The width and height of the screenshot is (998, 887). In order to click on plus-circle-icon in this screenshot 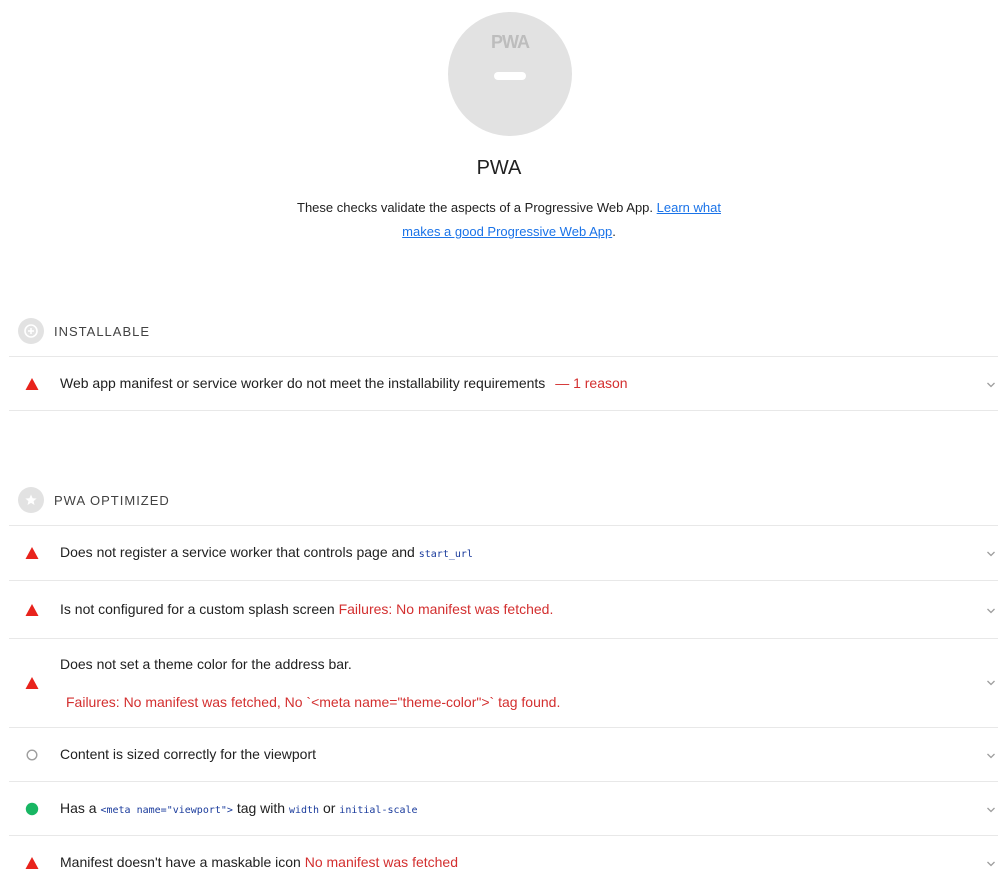, I will do `click(31, 331)`.